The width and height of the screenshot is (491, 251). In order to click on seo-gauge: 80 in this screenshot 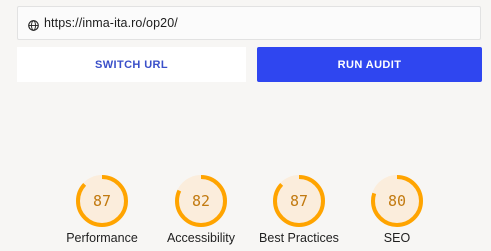, I will do `click(397, 201)`.